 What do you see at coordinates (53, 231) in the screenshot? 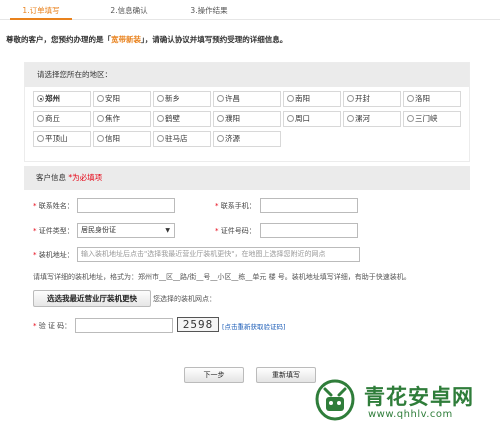
I see `id-type-label: * 证件类型：` at bounding box center [53, 231].